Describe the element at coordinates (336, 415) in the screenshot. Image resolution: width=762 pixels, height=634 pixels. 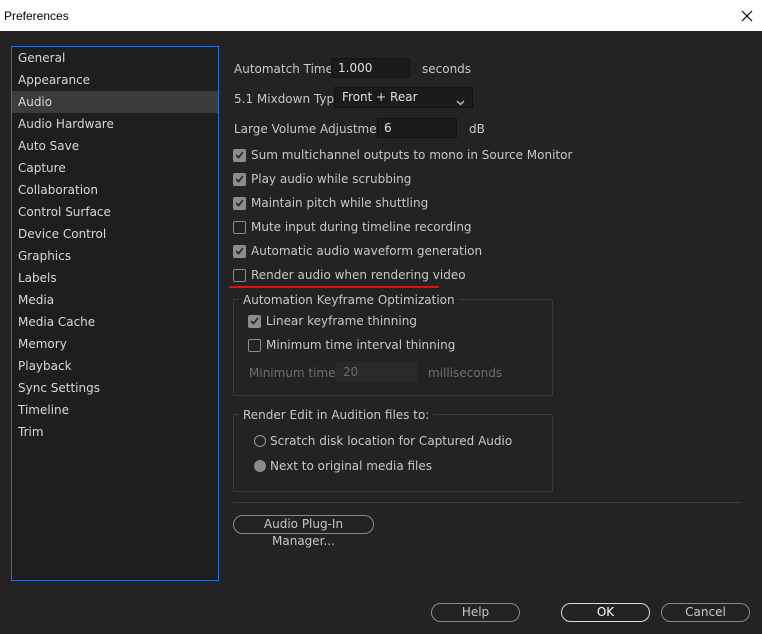
I see `render-group-title: Render Edit in Audition files to:` at that location.